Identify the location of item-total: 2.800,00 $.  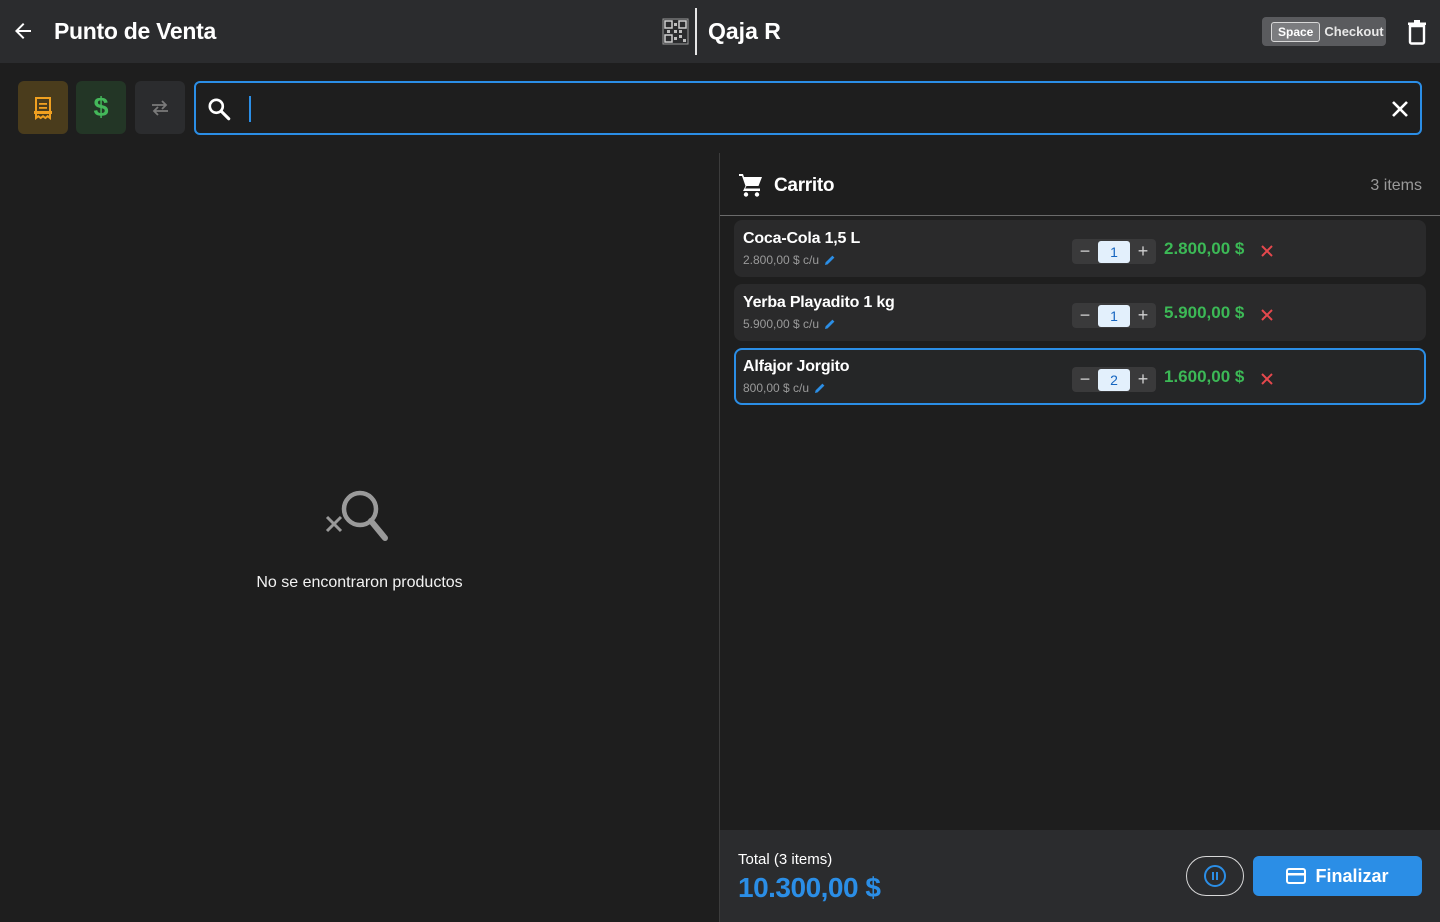
(1204, 248).